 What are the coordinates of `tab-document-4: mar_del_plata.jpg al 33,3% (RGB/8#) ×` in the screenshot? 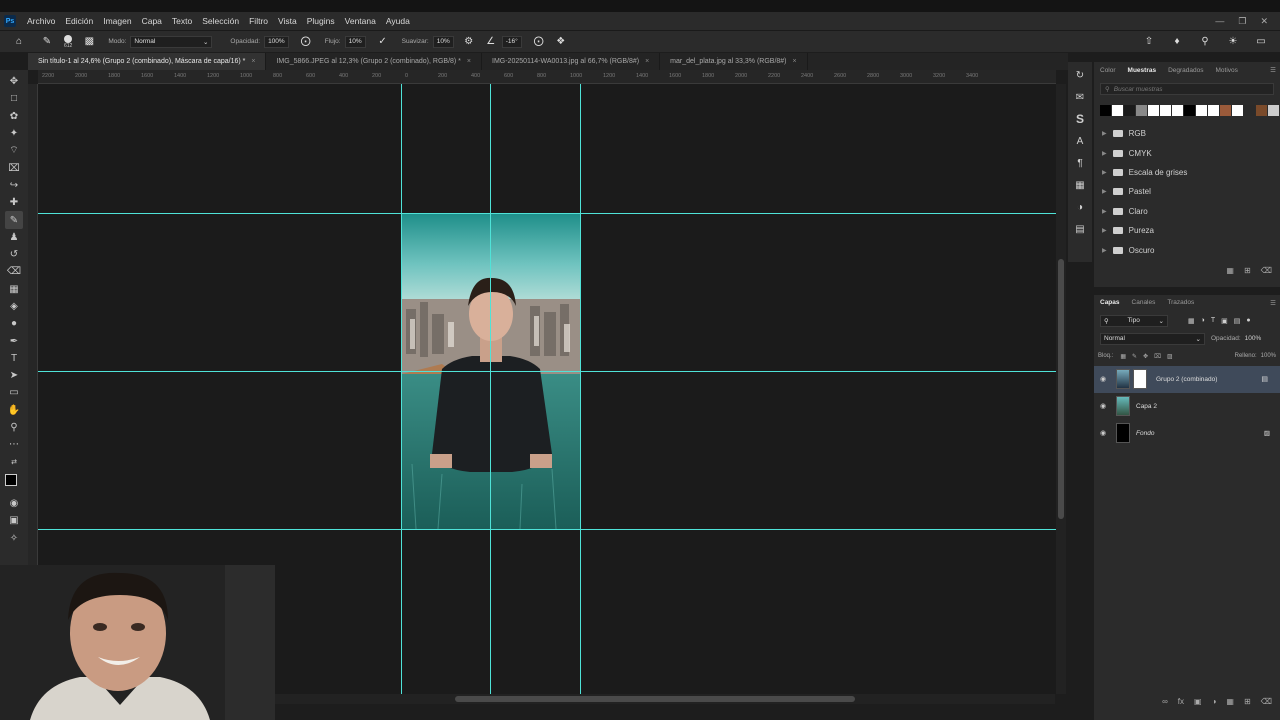 It's located at (734, 61).